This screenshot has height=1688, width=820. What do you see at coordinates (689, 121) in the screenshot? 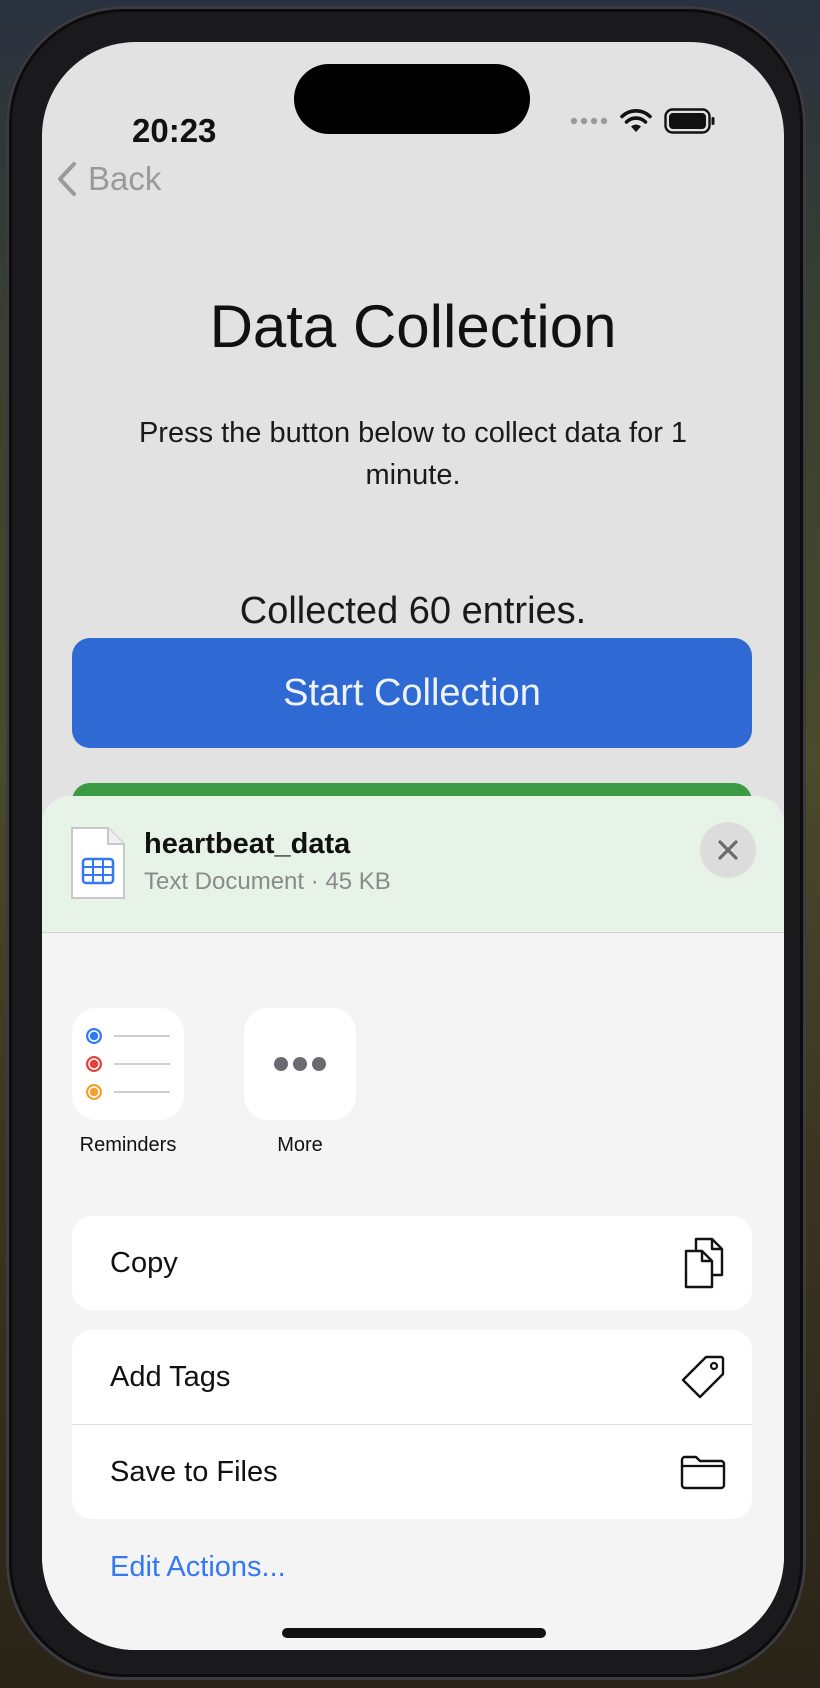
I see `battery-icon` at bounding box center [689, 121].